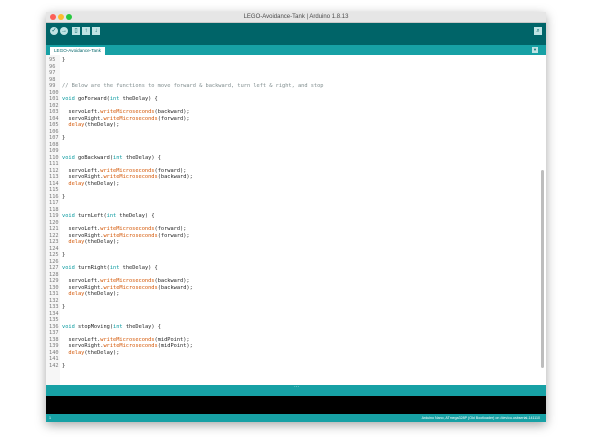 The image size is (592, 444). I want to click on window-title: LEGO-Avoidance-Tank | Arduino 1.8.13, so click(296, 17).